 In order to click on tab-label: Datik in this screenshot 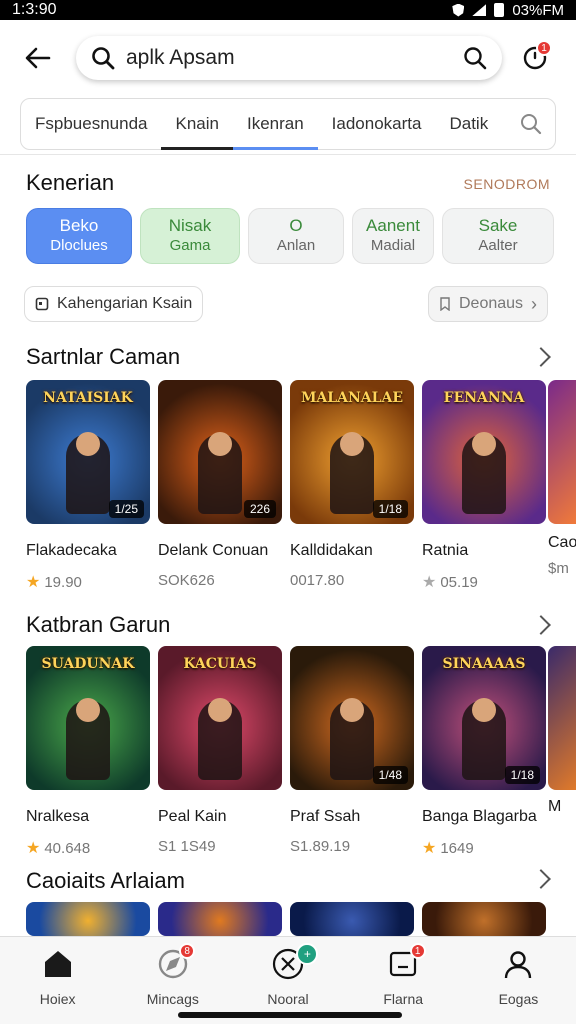, I will do `click(469, 123)`.